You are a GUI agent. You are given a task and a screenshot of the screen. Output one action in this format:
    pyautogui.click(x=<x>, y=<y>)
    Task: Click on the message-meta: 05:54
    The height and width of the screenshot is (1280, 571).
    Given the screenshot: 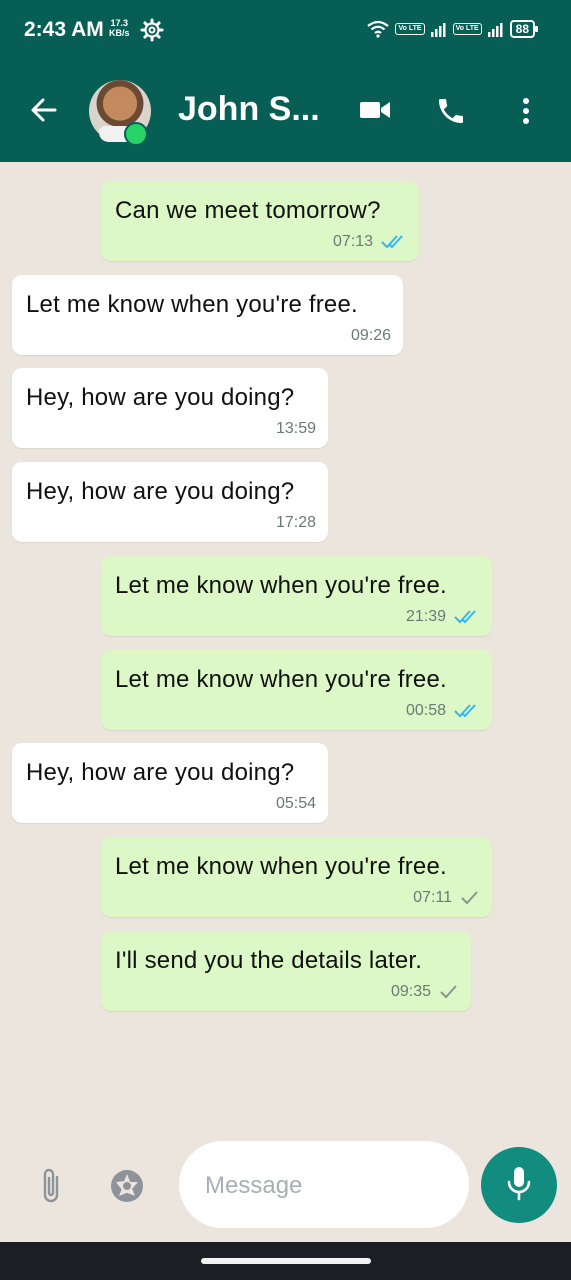 What is the action you would take?
    pyautogui.click(x=296, y=804)
    